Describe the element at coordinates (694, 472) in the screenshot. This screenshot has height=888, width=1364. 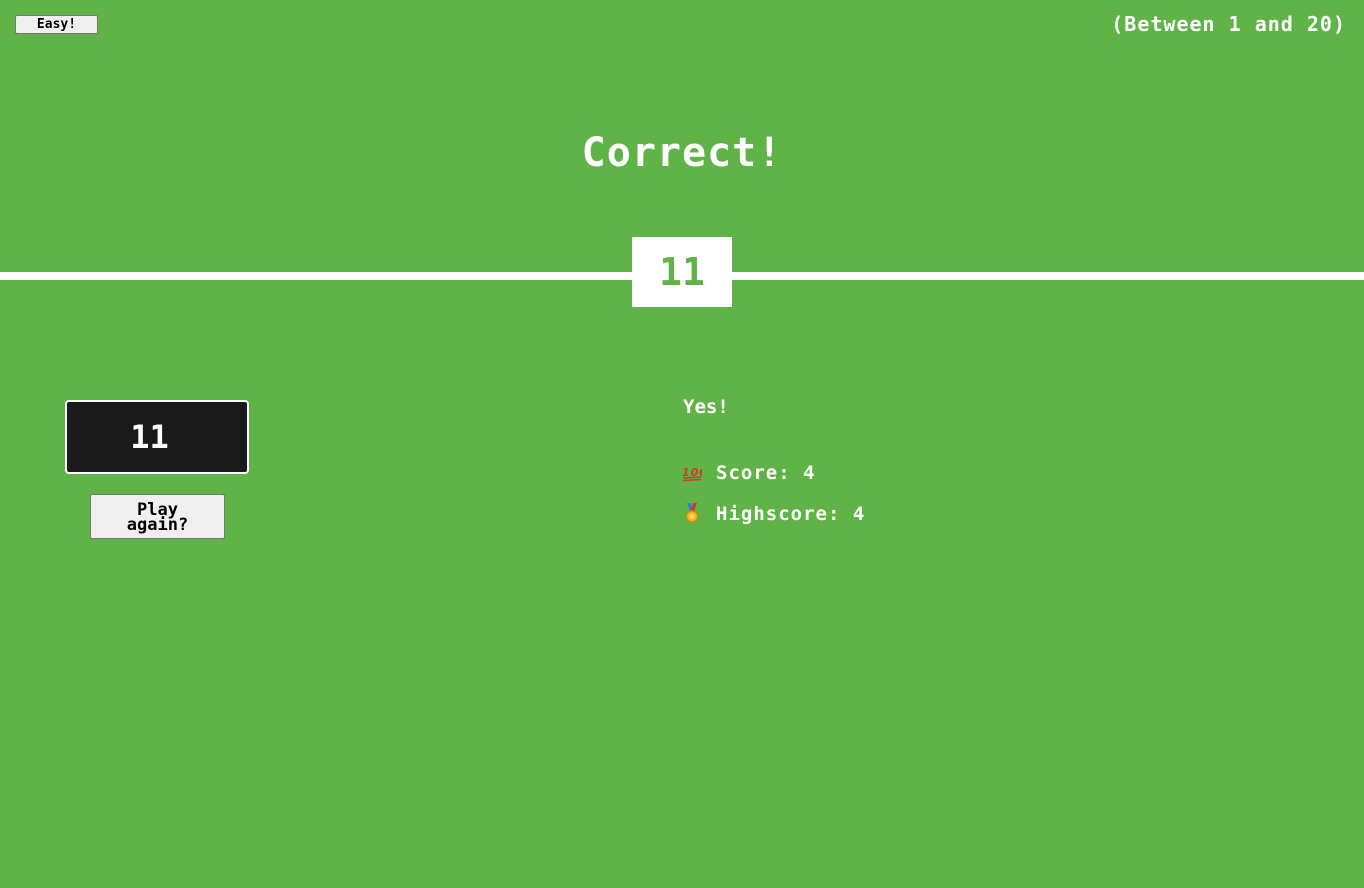
I see `hundred-points-icon: 100` at that location.